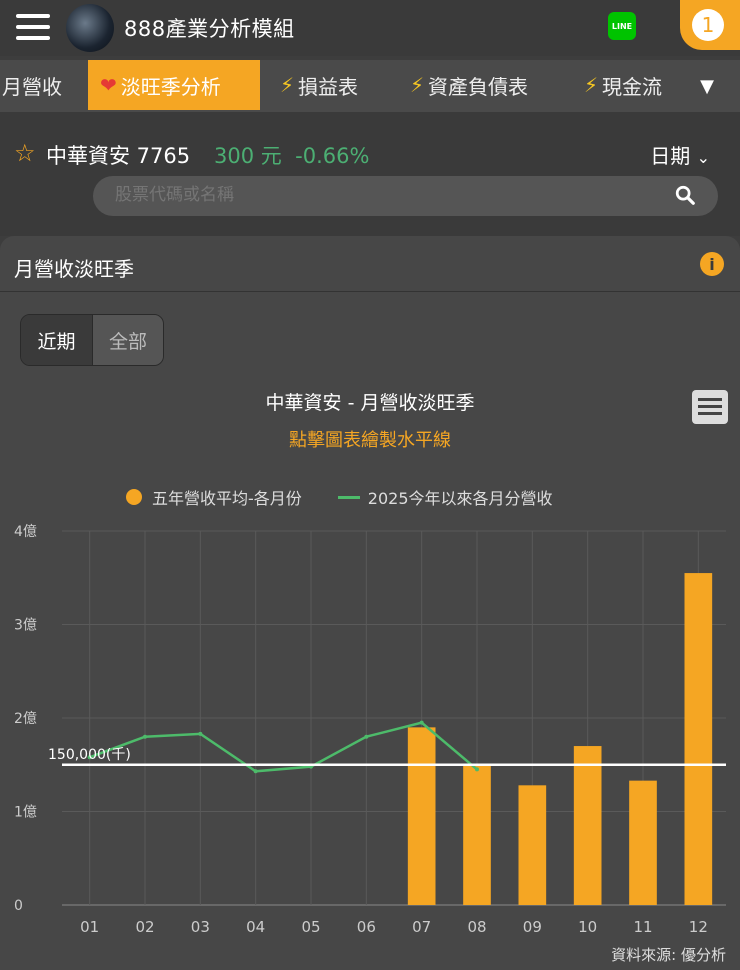  What do you see at coordinates (642, 927) in the screenshot?
I see `x-tick-label: 11` at bounding box center [642, 927].